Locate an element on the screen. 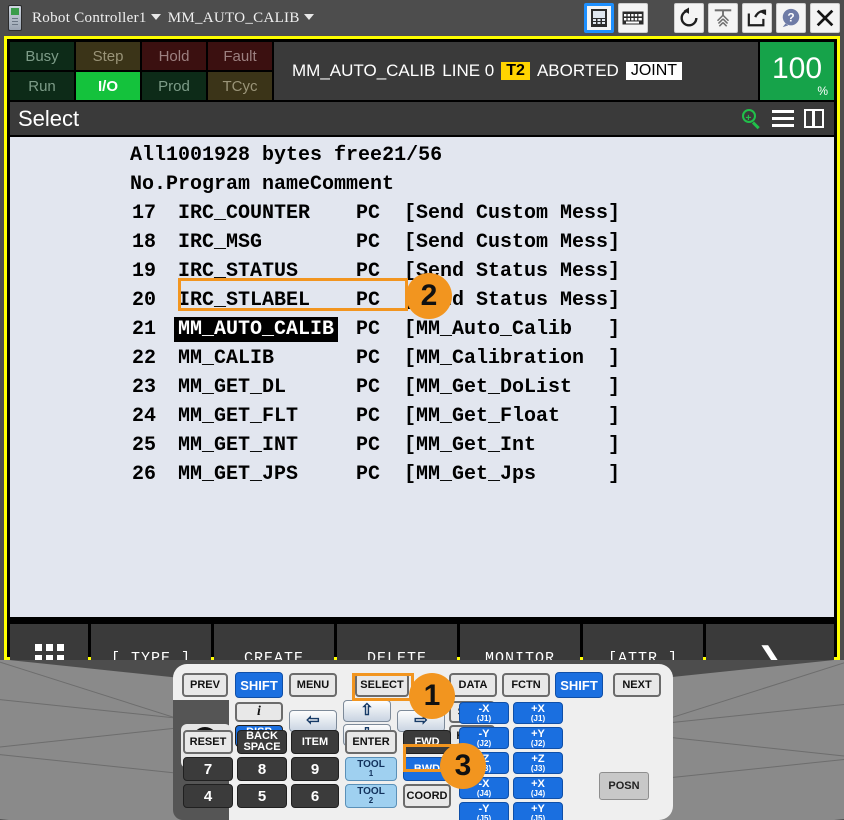  key-fwd: FWD is located at coordinates (427, 742).